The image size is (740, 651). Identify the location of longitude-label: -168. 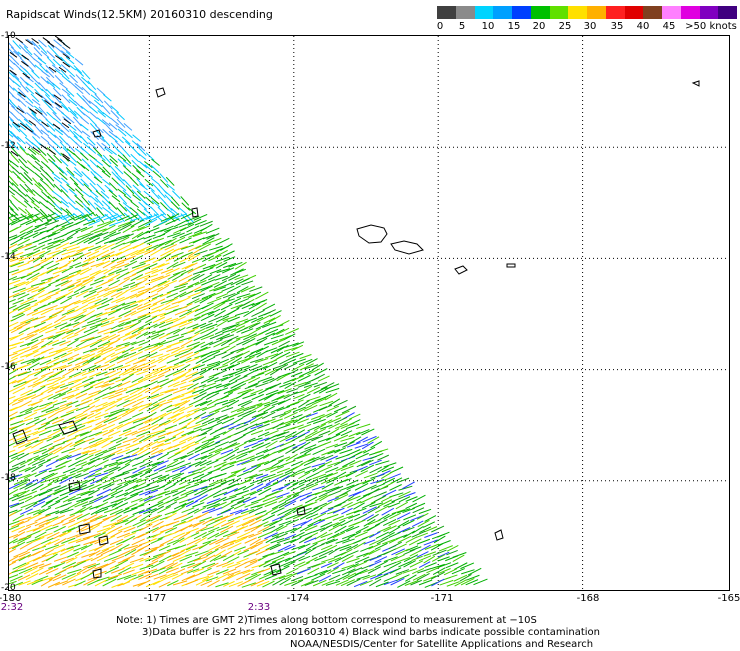
(588, 598).